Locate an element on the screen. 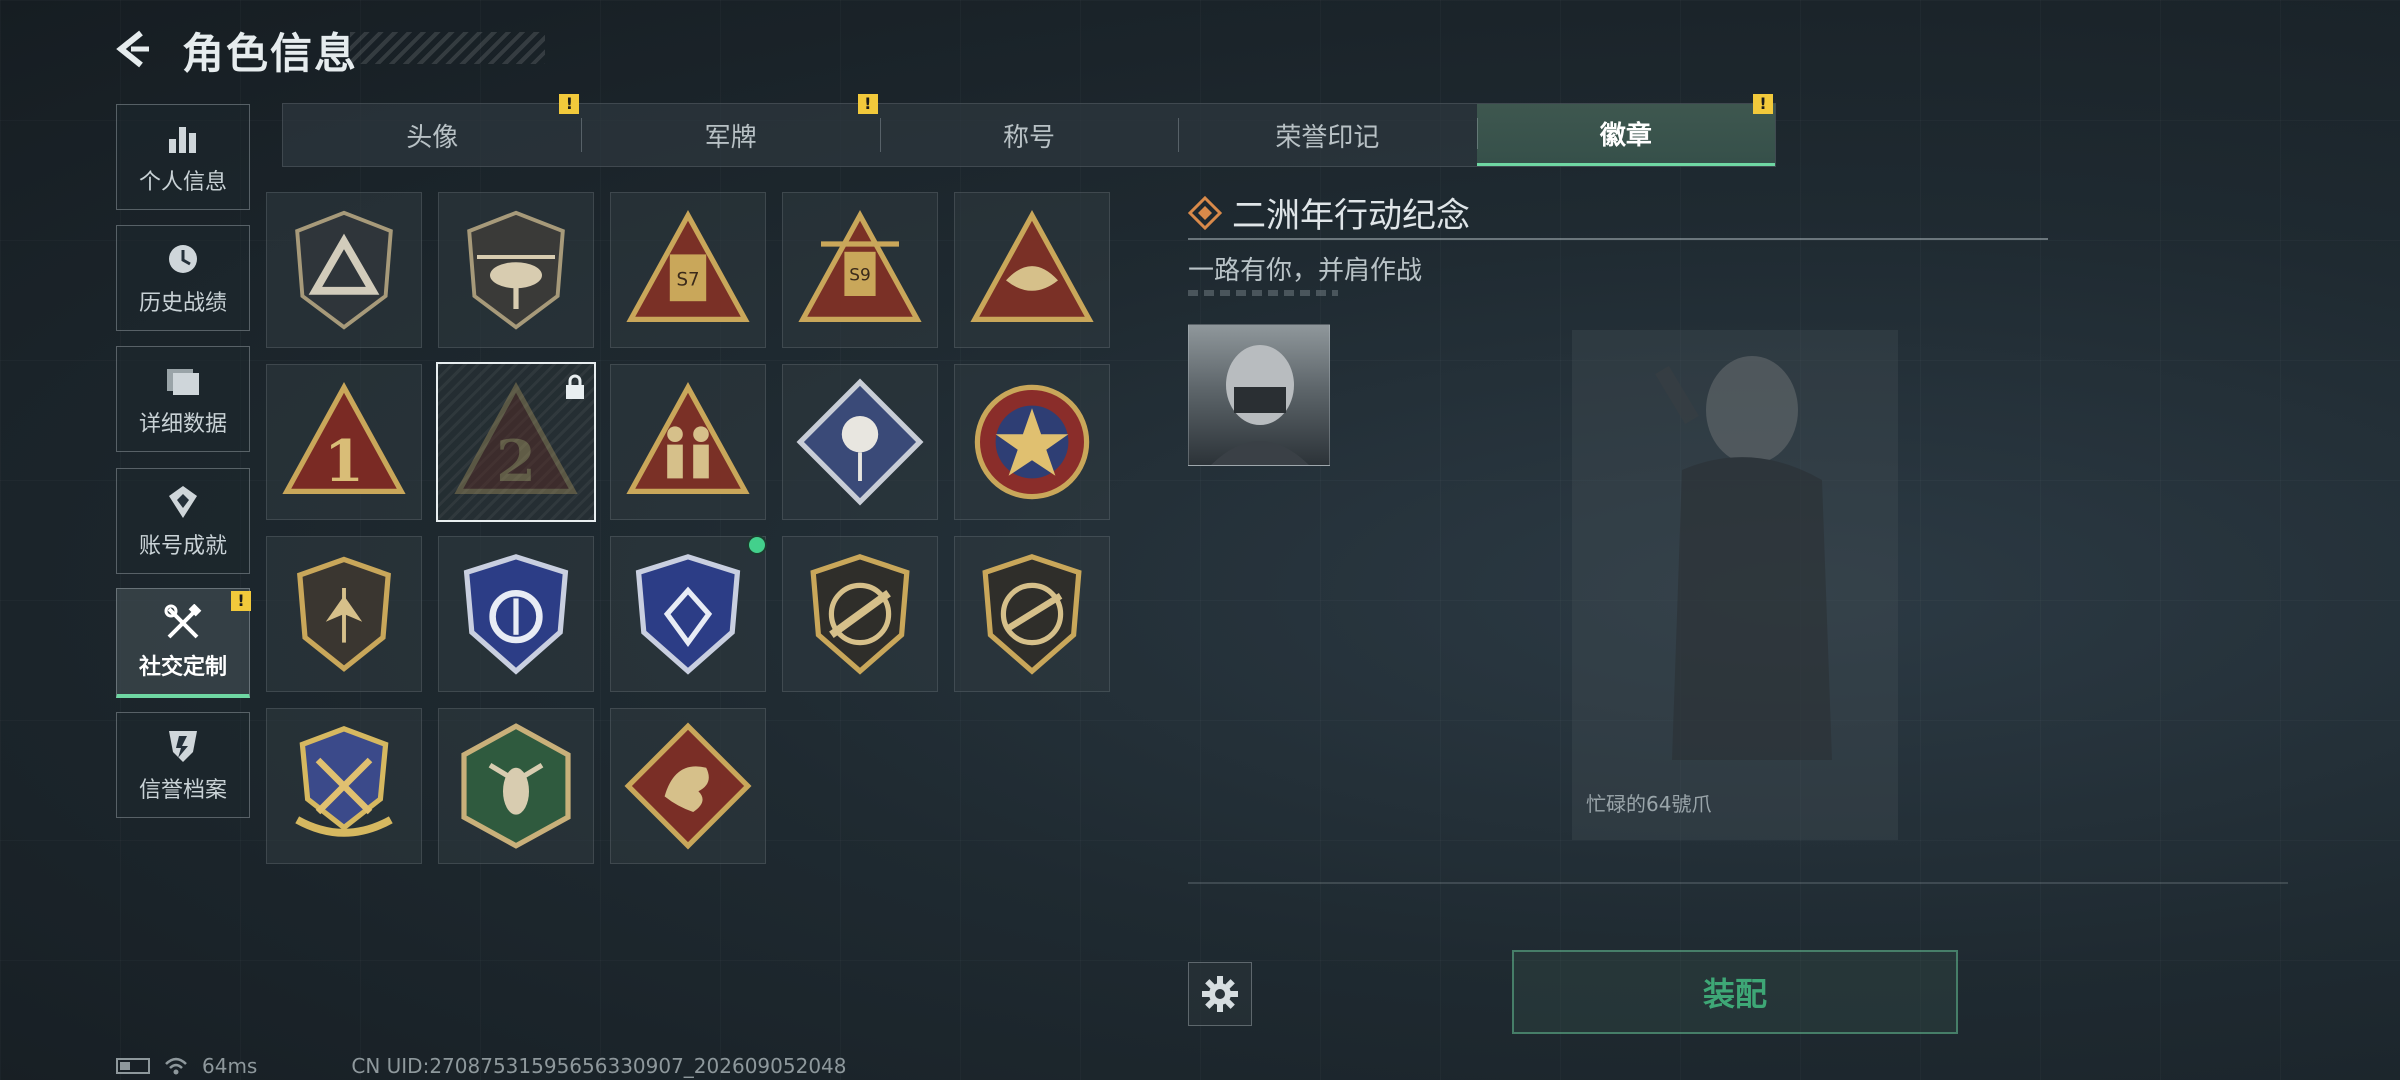 This screenshot has width=2400, height=1080. badge-cell: S7 is located at coordinates (688, 270).